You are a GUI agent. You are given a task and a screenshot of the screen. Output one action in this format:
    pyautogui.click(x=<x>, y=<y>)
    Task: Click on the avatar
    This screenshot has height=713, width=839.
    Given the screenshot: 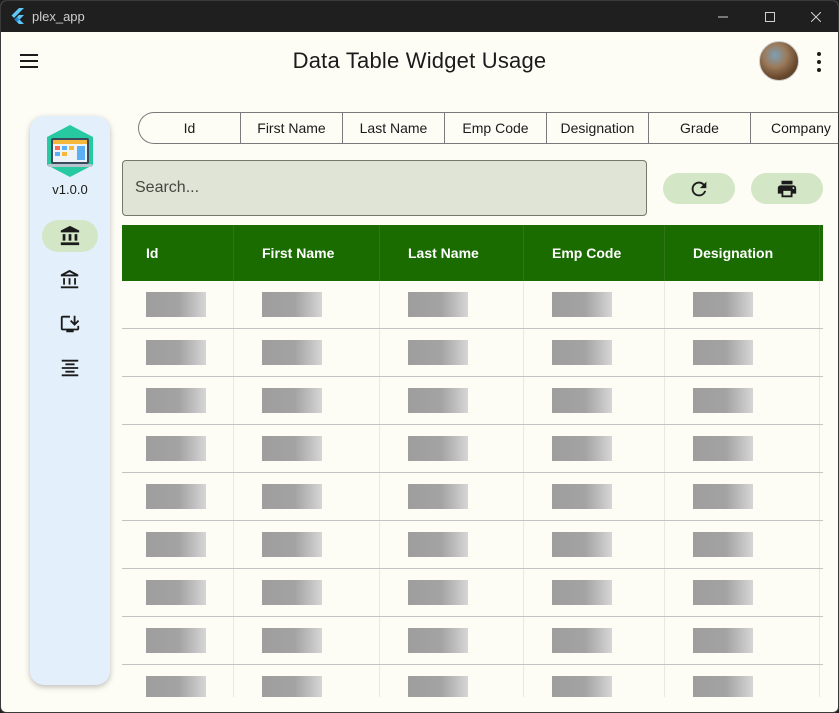 What is the action you would take?
    pyautogui.click(x=779, y=61)
    